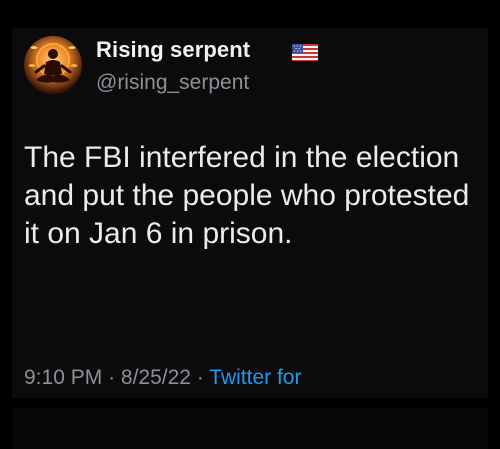 This screenshot has height=449, width=500. What do you see at coordinates (173, 50) in the screenshot?
I see `display-name: Rising serpent` at bounding box center [173, 50].